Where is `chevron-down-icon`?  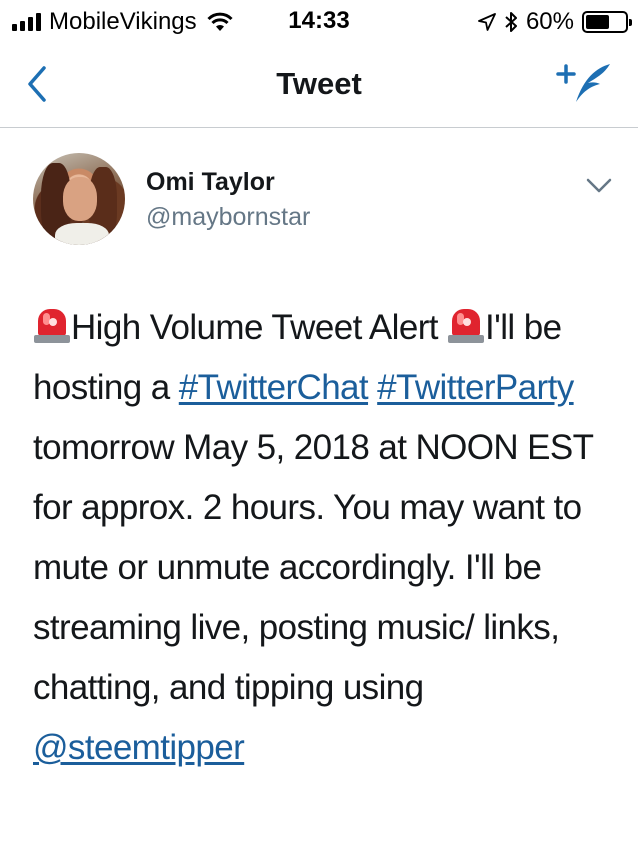
chevron-down-icon is located at coordinates (599, 186).